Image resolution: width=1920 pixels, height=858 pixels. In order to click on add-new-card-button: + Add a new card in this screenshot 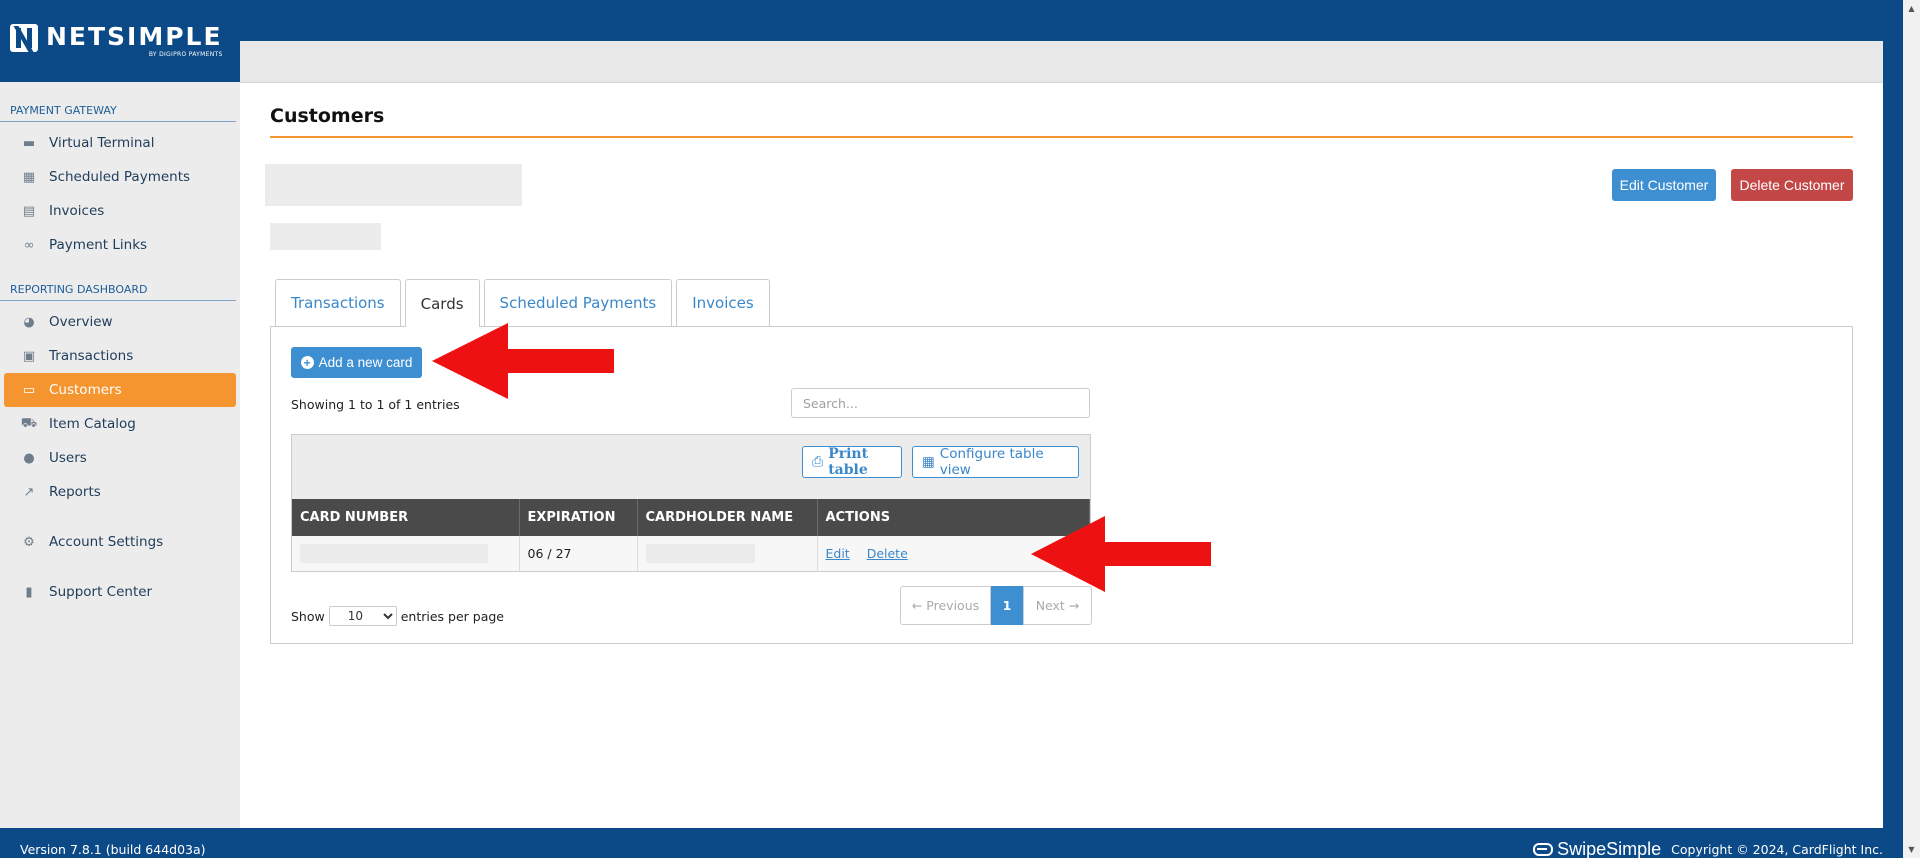, I will do `click(356, 362)`.